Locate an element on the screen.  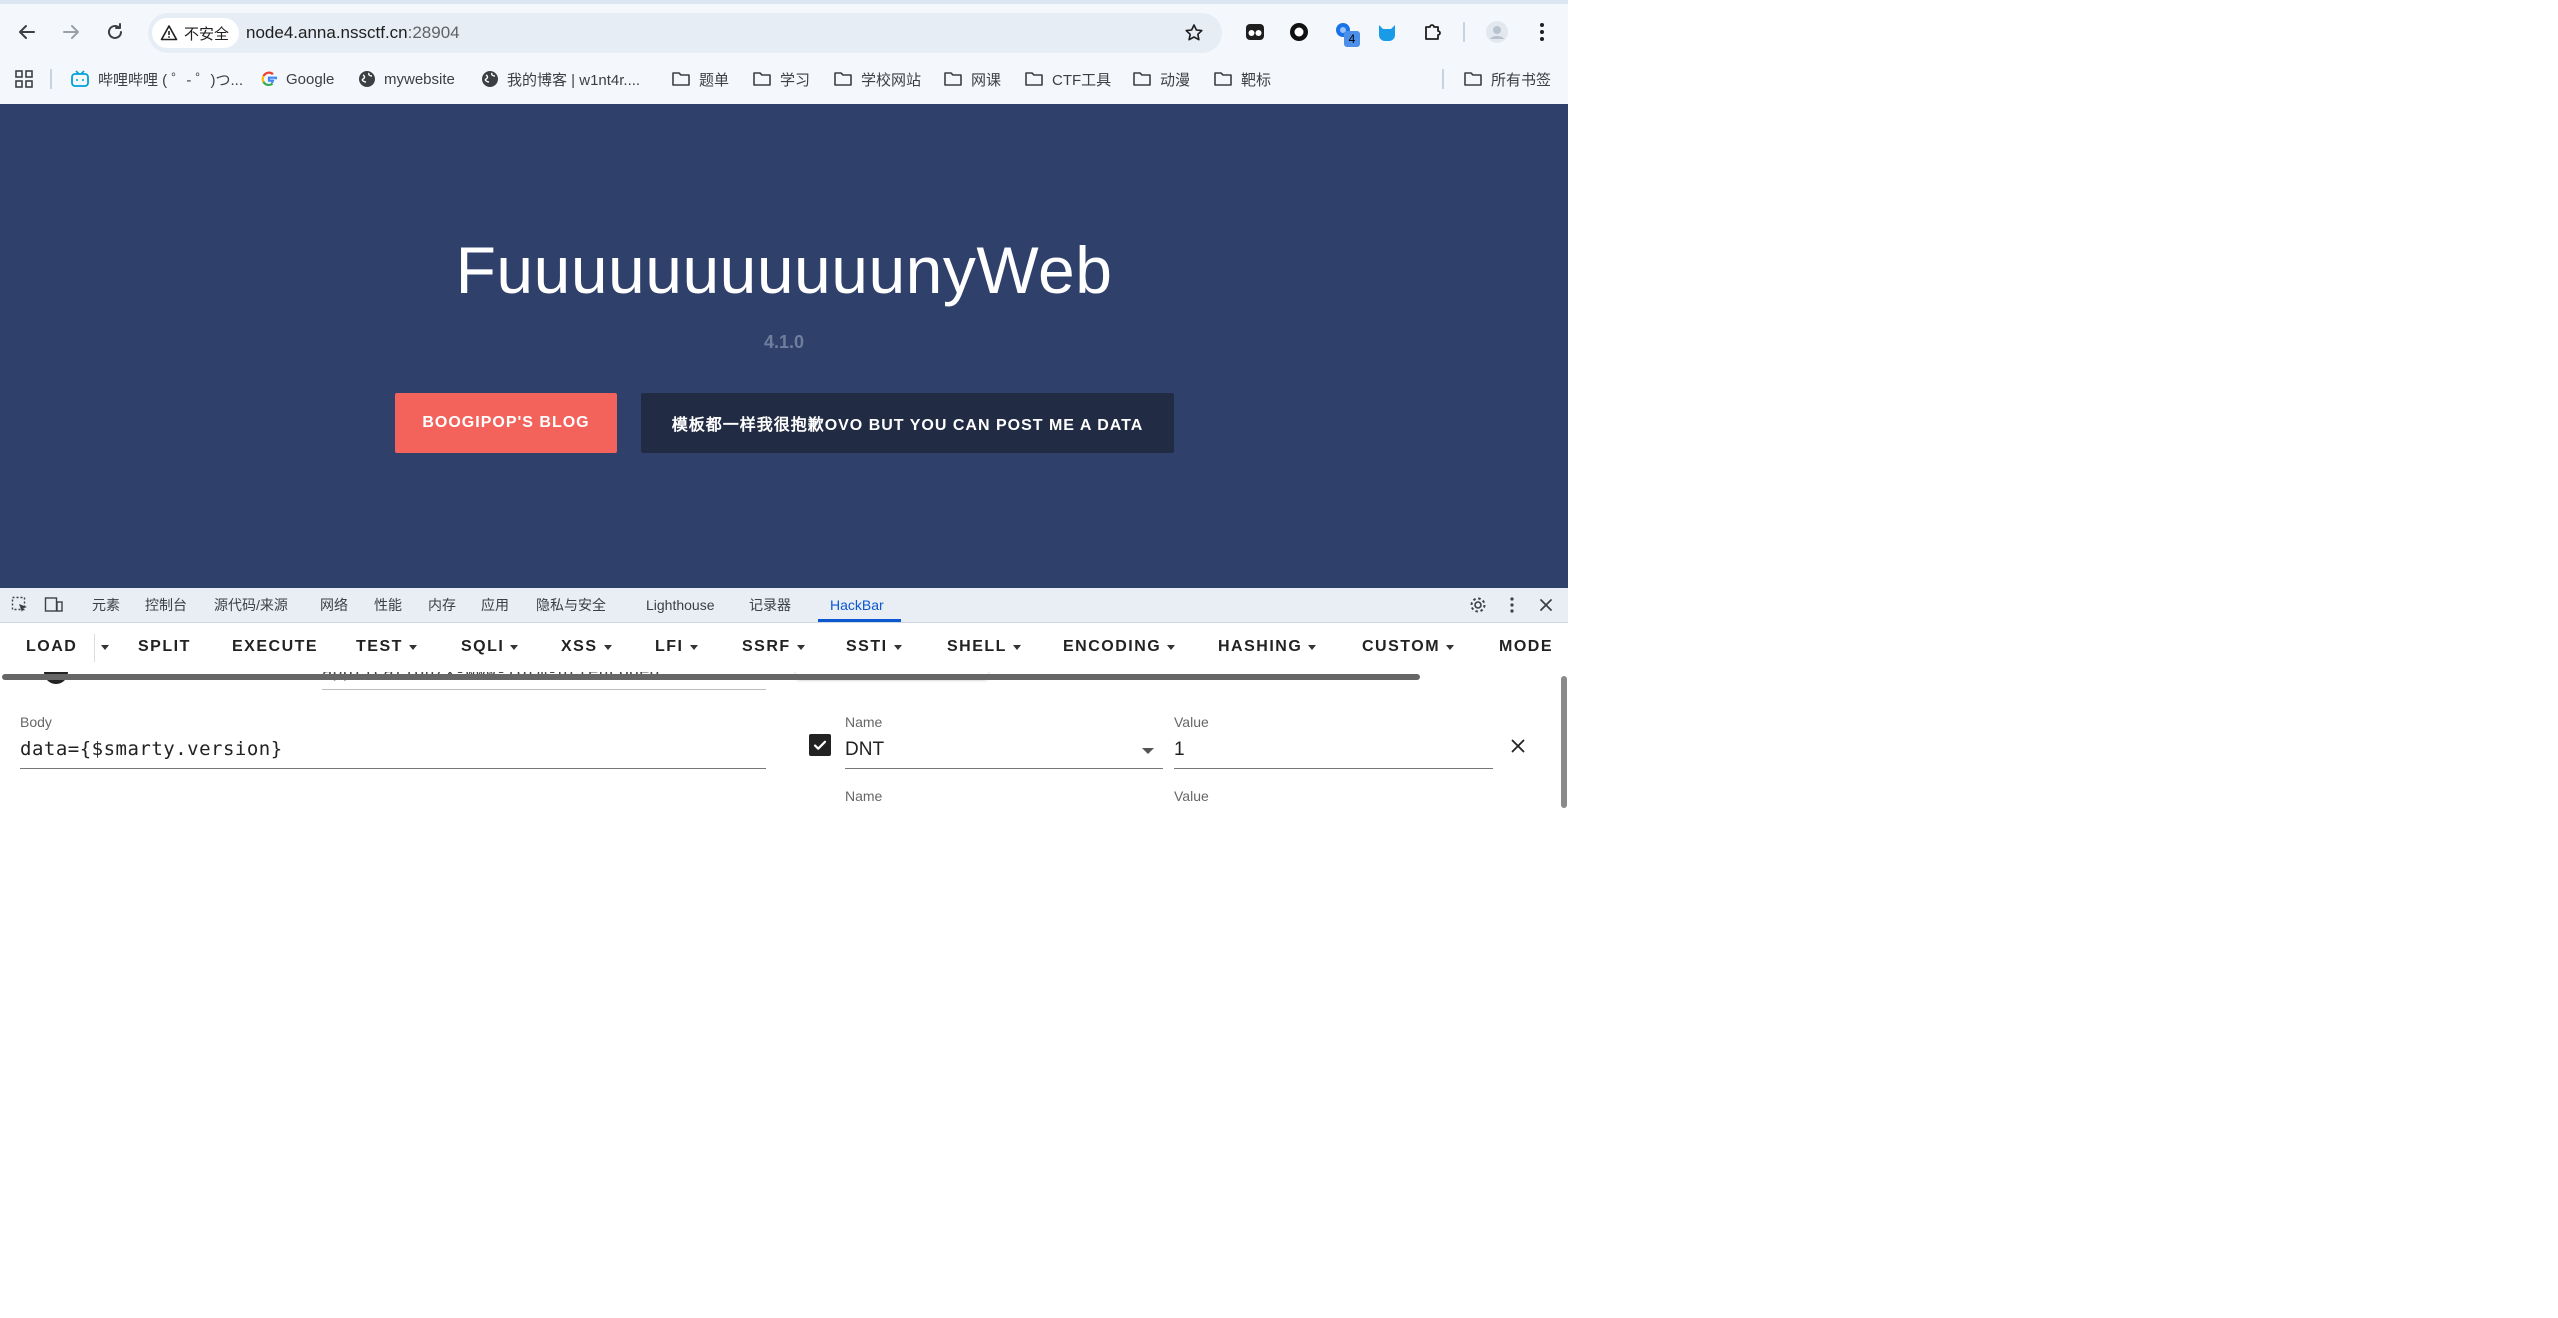
kebab-menu-icon is located at coordinates (1542, 32).